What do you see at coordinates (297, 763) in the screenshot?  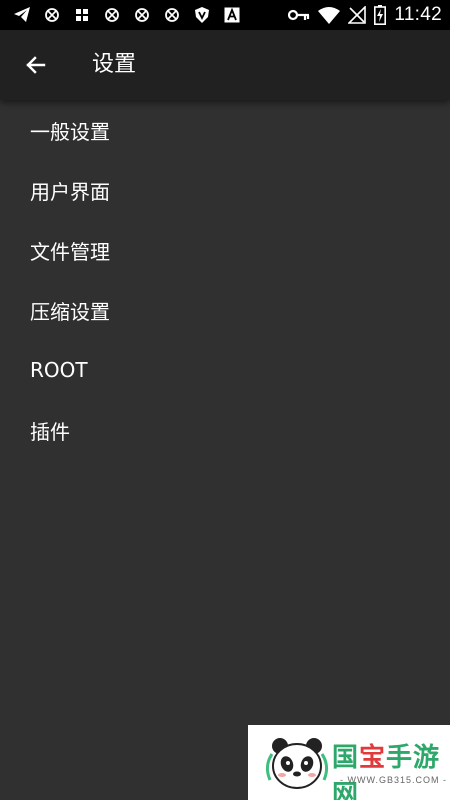 I see `panda-logo-icon` at bounding box center [297, 763].